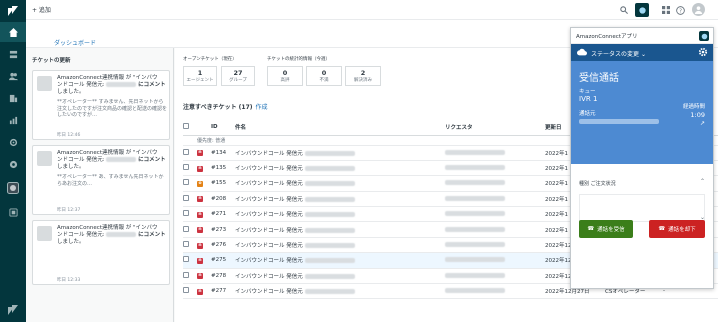 Image resolution: width=718 pixels, height=322 pixels. I want to click on col-subject: 件名, so click(340, 127).